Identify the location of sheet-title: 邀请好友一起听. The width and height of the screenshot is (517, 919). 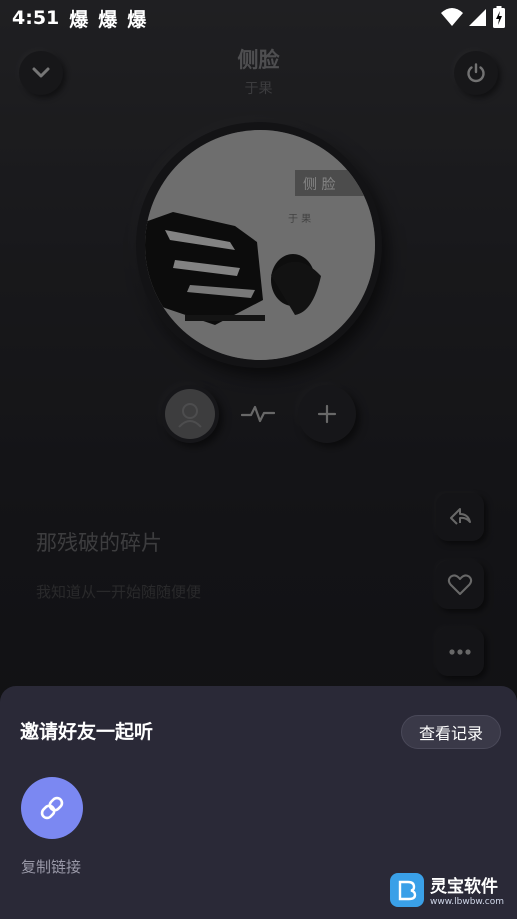
(87, 732).